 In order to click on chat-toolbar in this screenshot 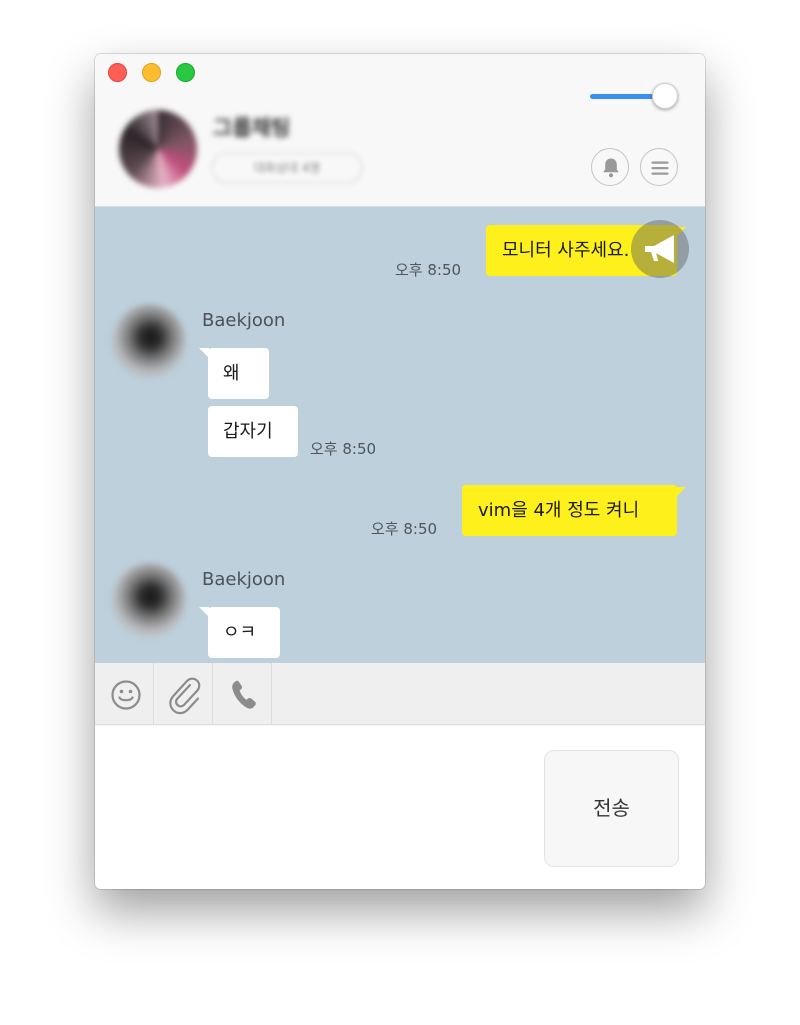, I will do `click(400, 694)`.